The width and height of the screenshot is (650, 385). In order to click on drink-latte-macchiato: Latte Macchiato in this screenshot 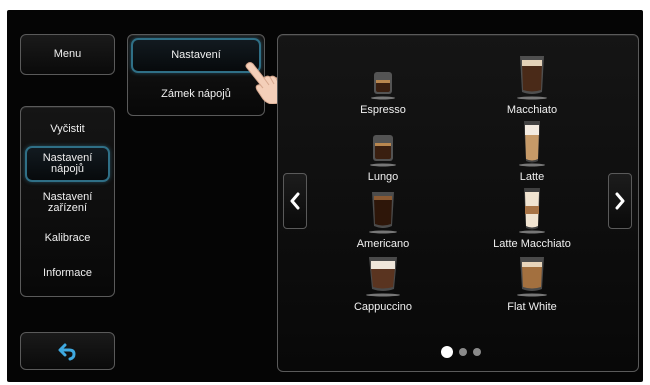, I will do `click(532, 218)`.